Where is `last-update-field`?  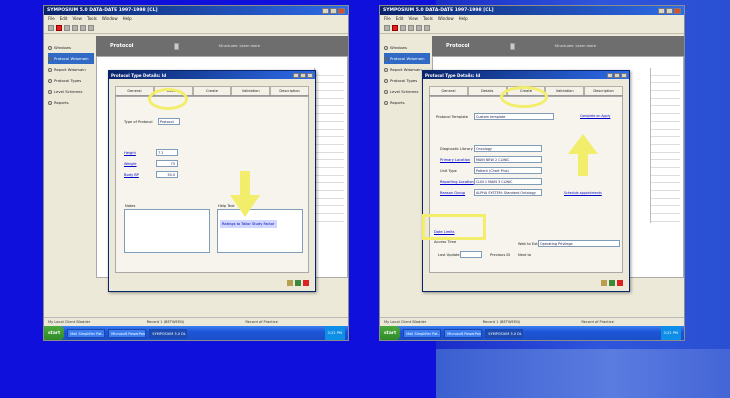 last-update-field is located at coordinates (471, 254).